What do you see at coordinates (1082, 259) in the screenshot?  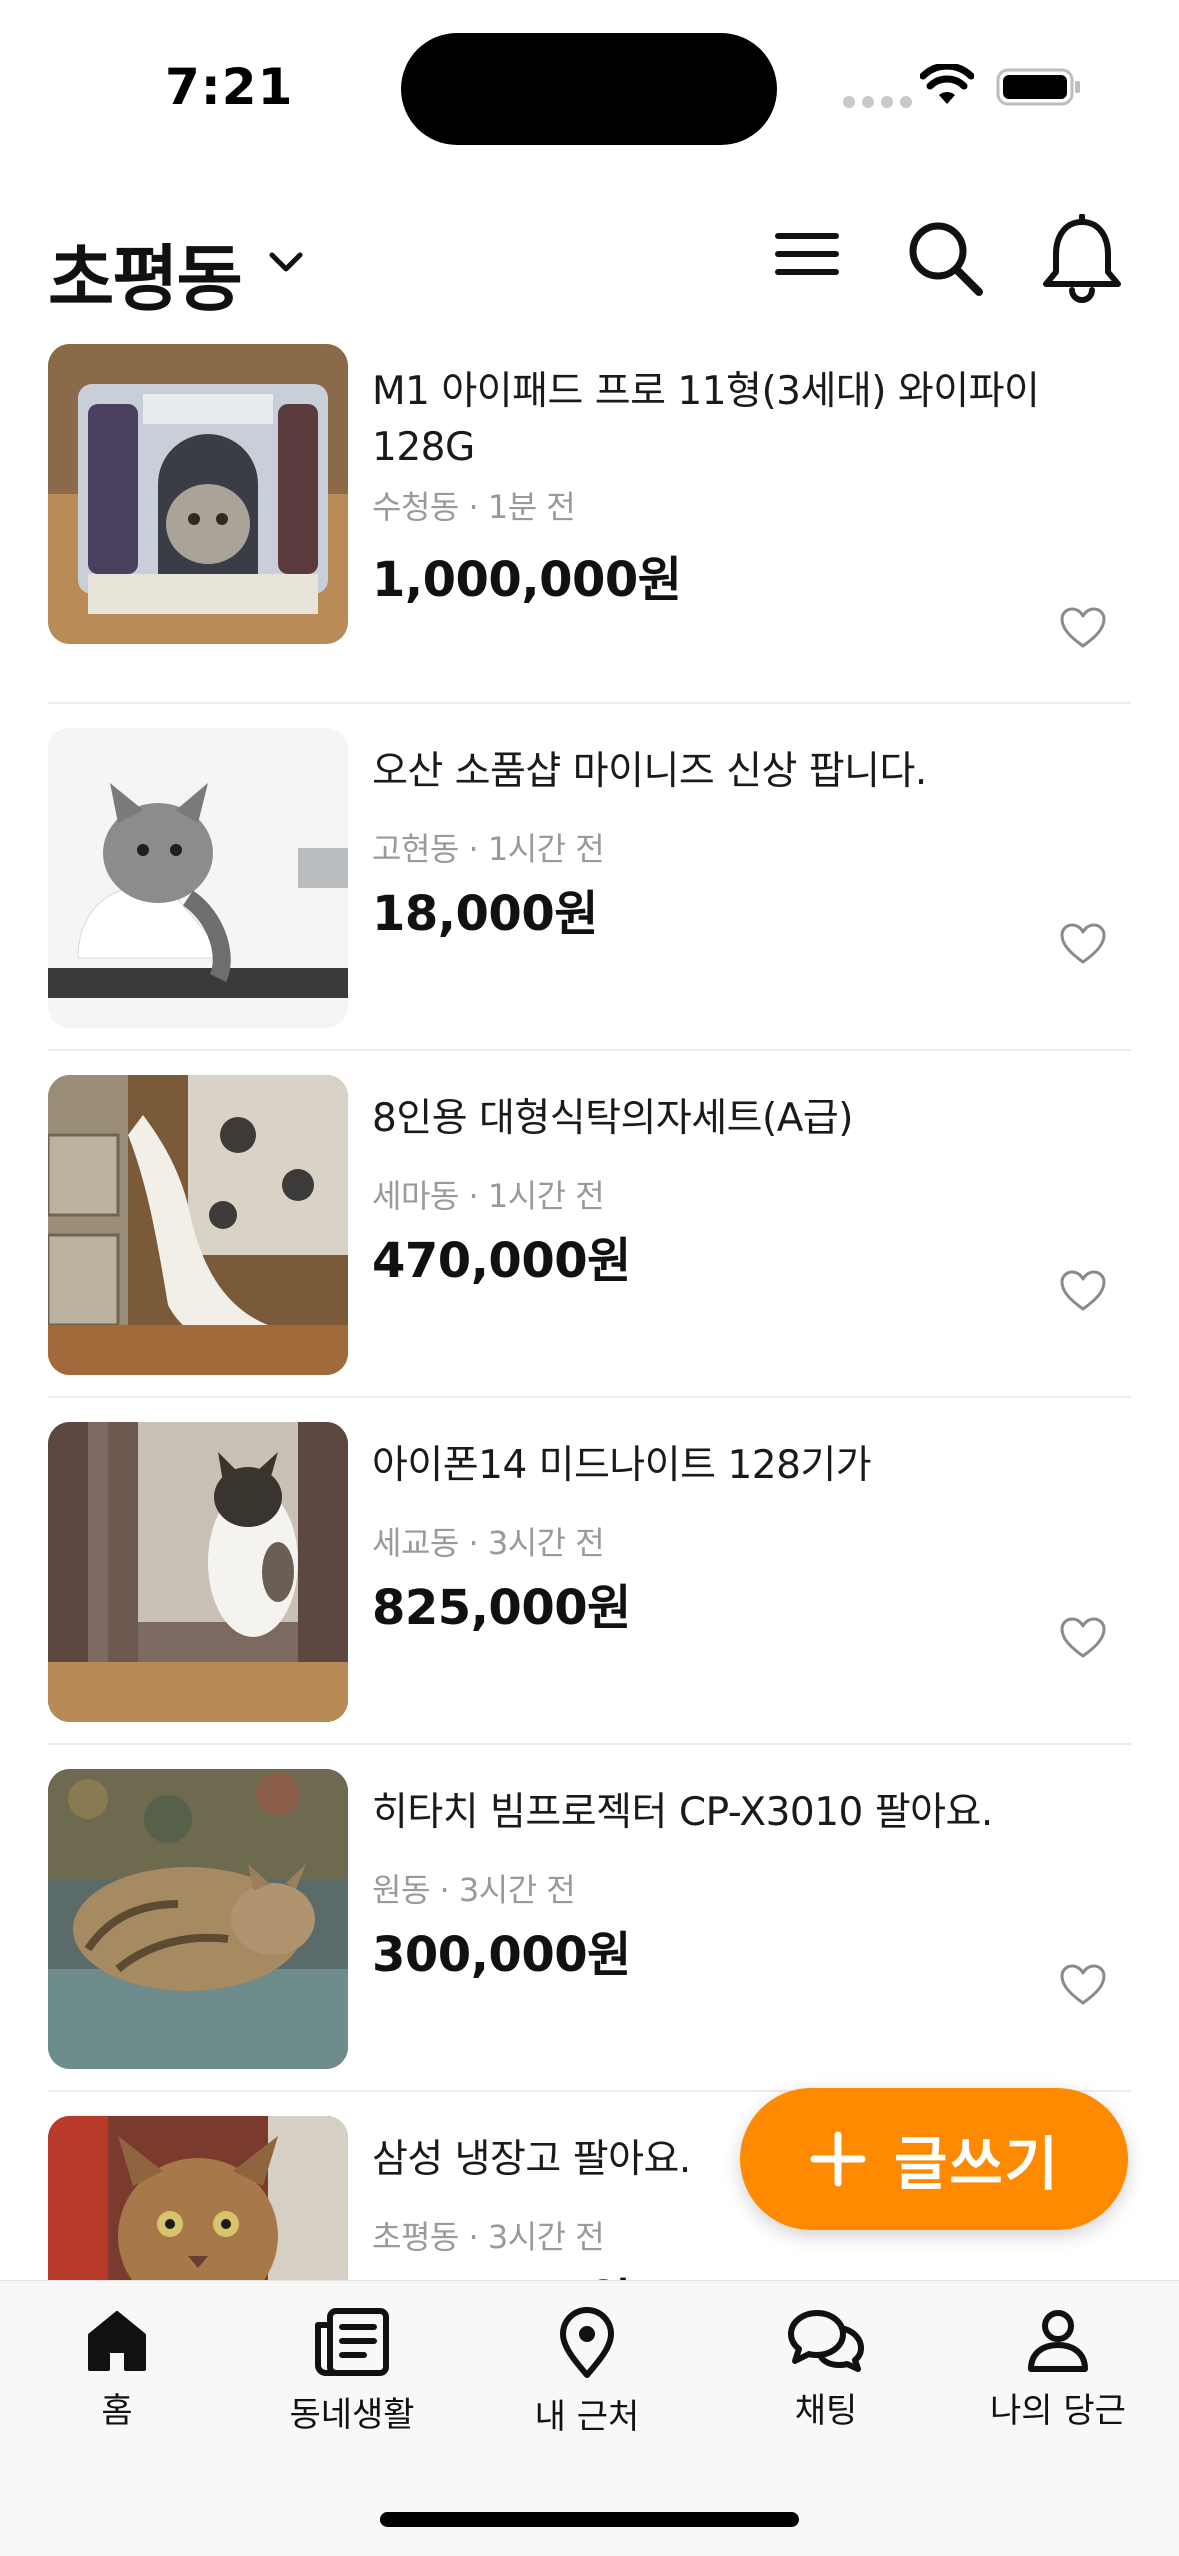 I see `bell-icon` at bounding box center [1082, 259].